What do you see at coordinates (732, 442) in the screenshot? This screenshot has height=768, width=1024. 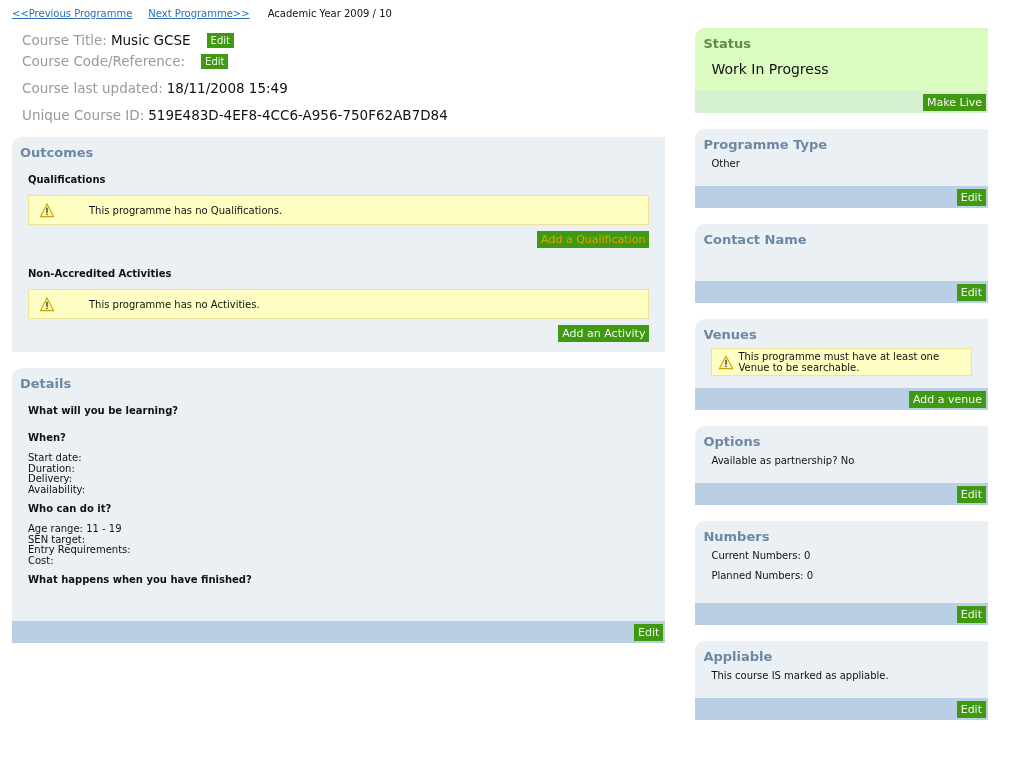 I see `panel-title: Options` at bounding box center [732, 442].